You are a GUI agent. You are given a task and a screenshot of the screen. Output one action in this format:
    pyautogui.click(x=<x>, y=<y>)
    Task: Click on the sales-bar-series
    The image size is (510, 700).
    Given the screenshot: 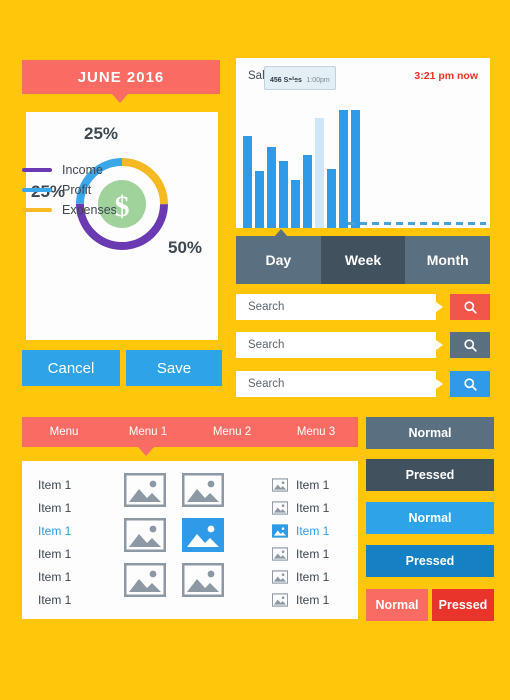 What is the action you would take?
    pyautogui.click(x=301, y=168)
    